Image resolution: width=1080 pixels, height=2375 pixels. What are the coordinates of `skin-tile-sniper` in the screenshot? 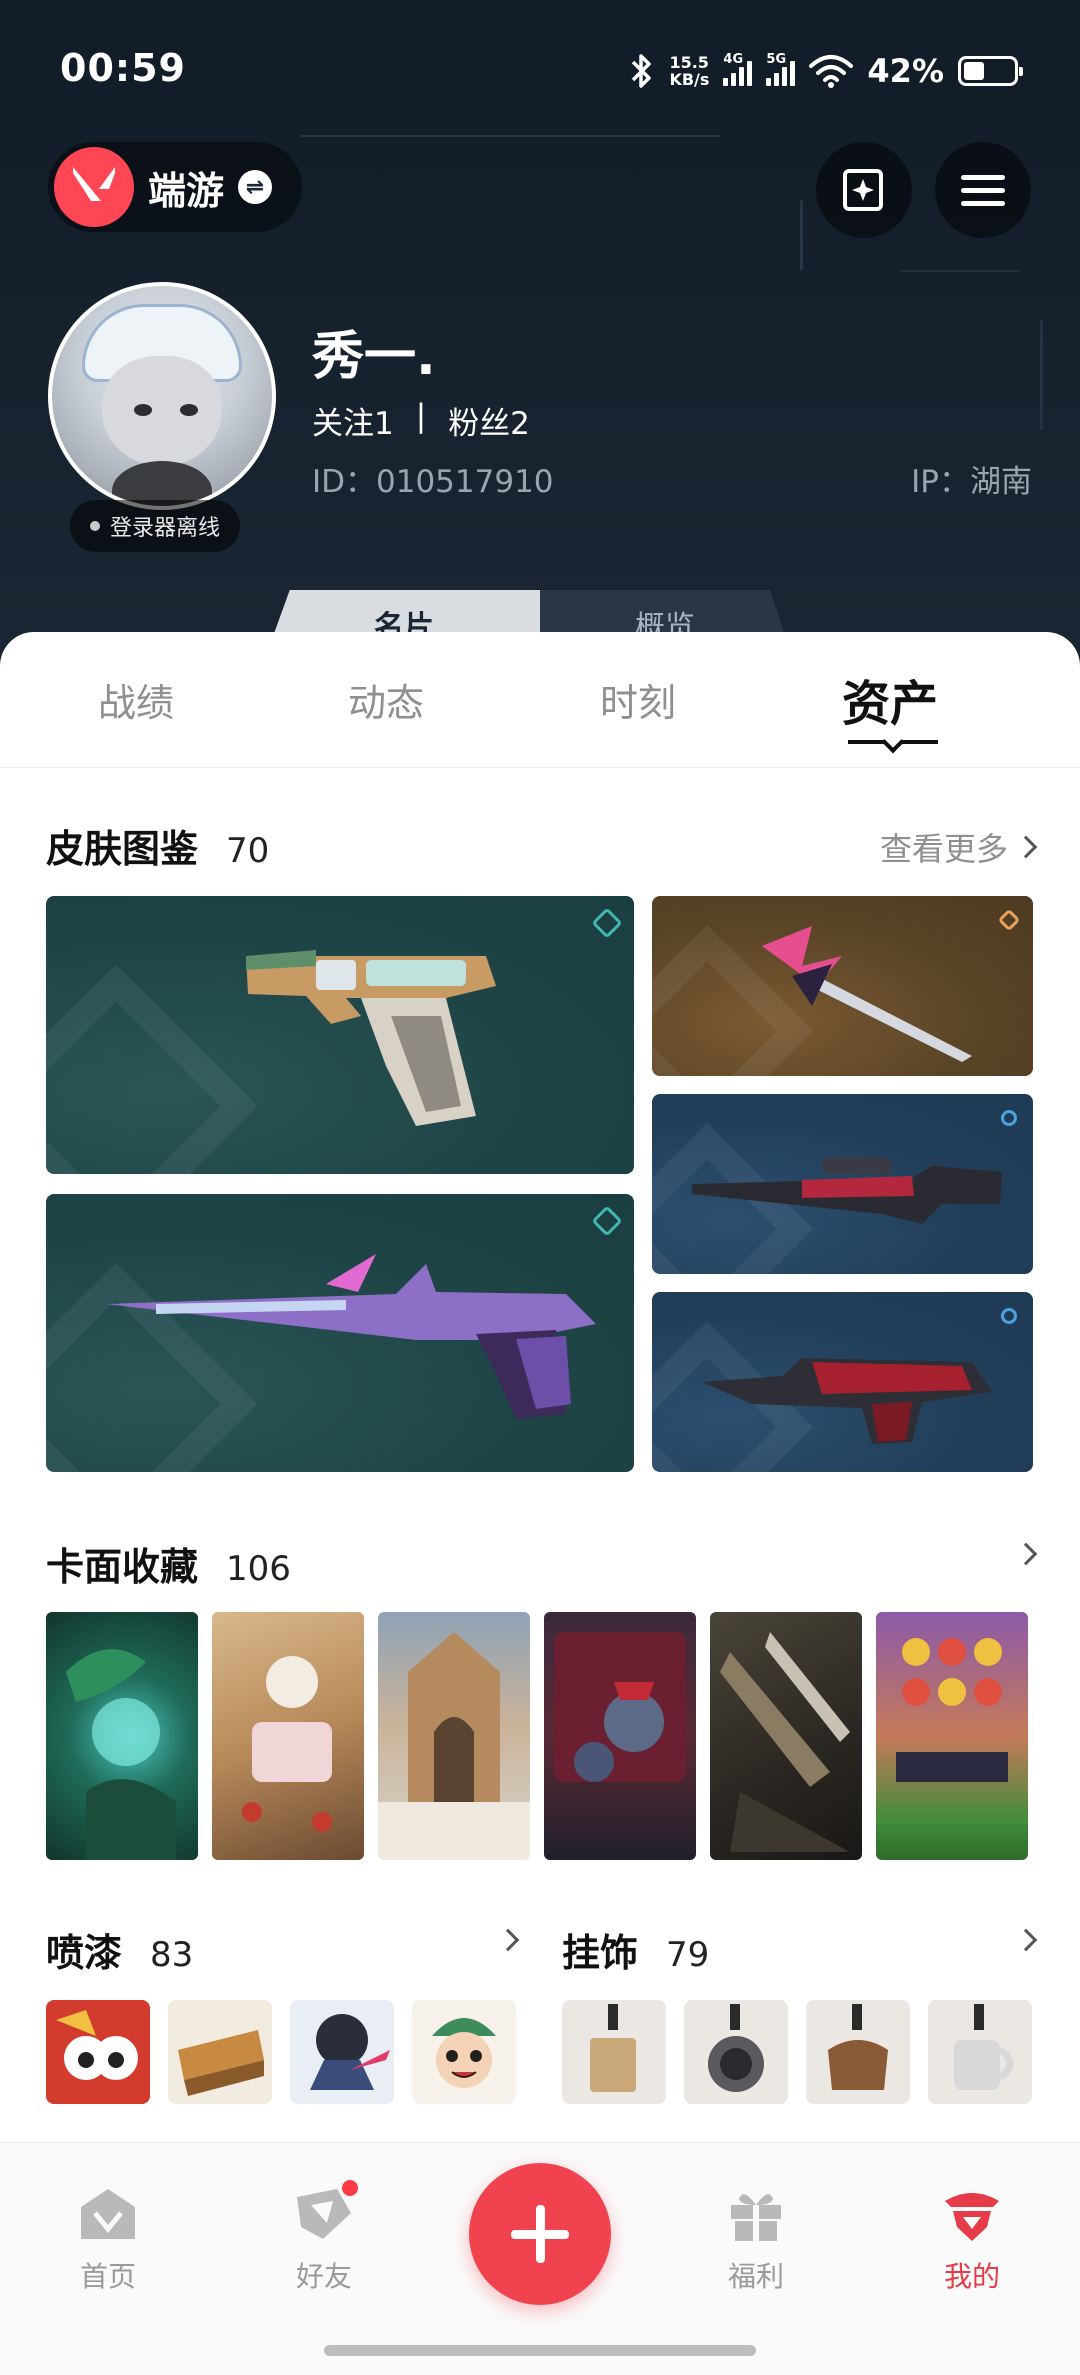 It's located at (842, 1184).